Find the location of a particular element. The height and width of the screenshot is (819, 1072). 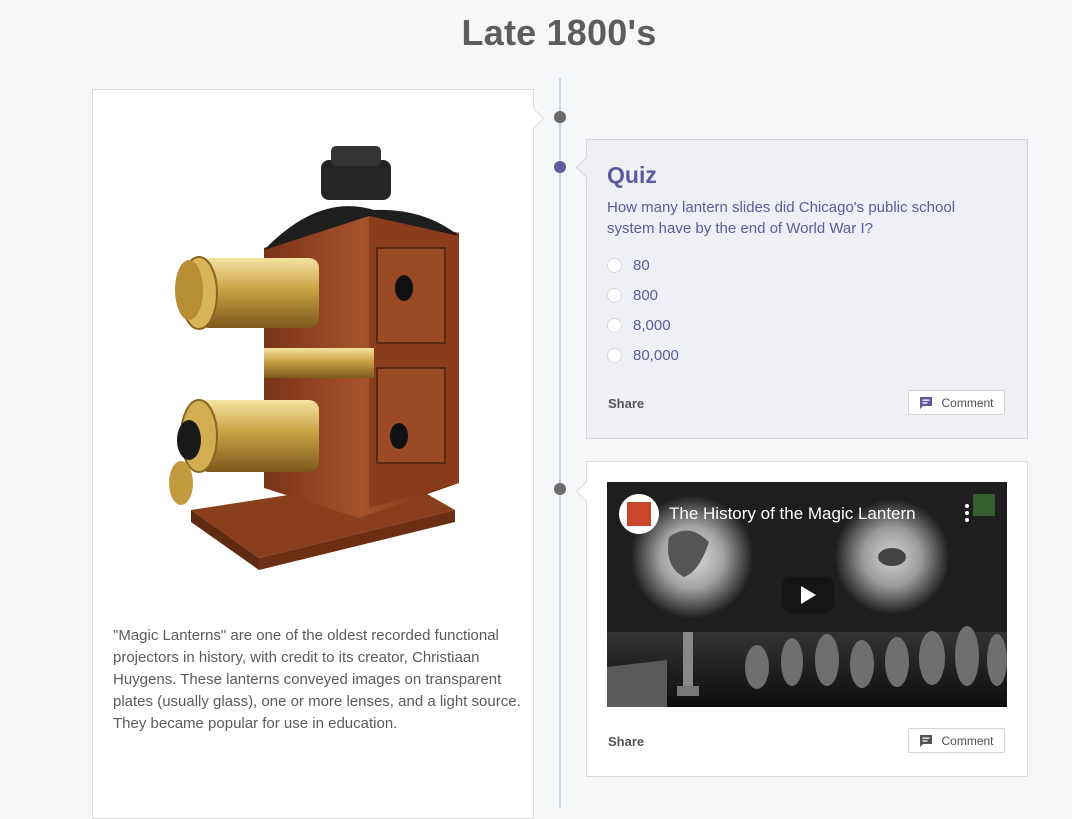

play-icon is located at coordinates (808, 595).